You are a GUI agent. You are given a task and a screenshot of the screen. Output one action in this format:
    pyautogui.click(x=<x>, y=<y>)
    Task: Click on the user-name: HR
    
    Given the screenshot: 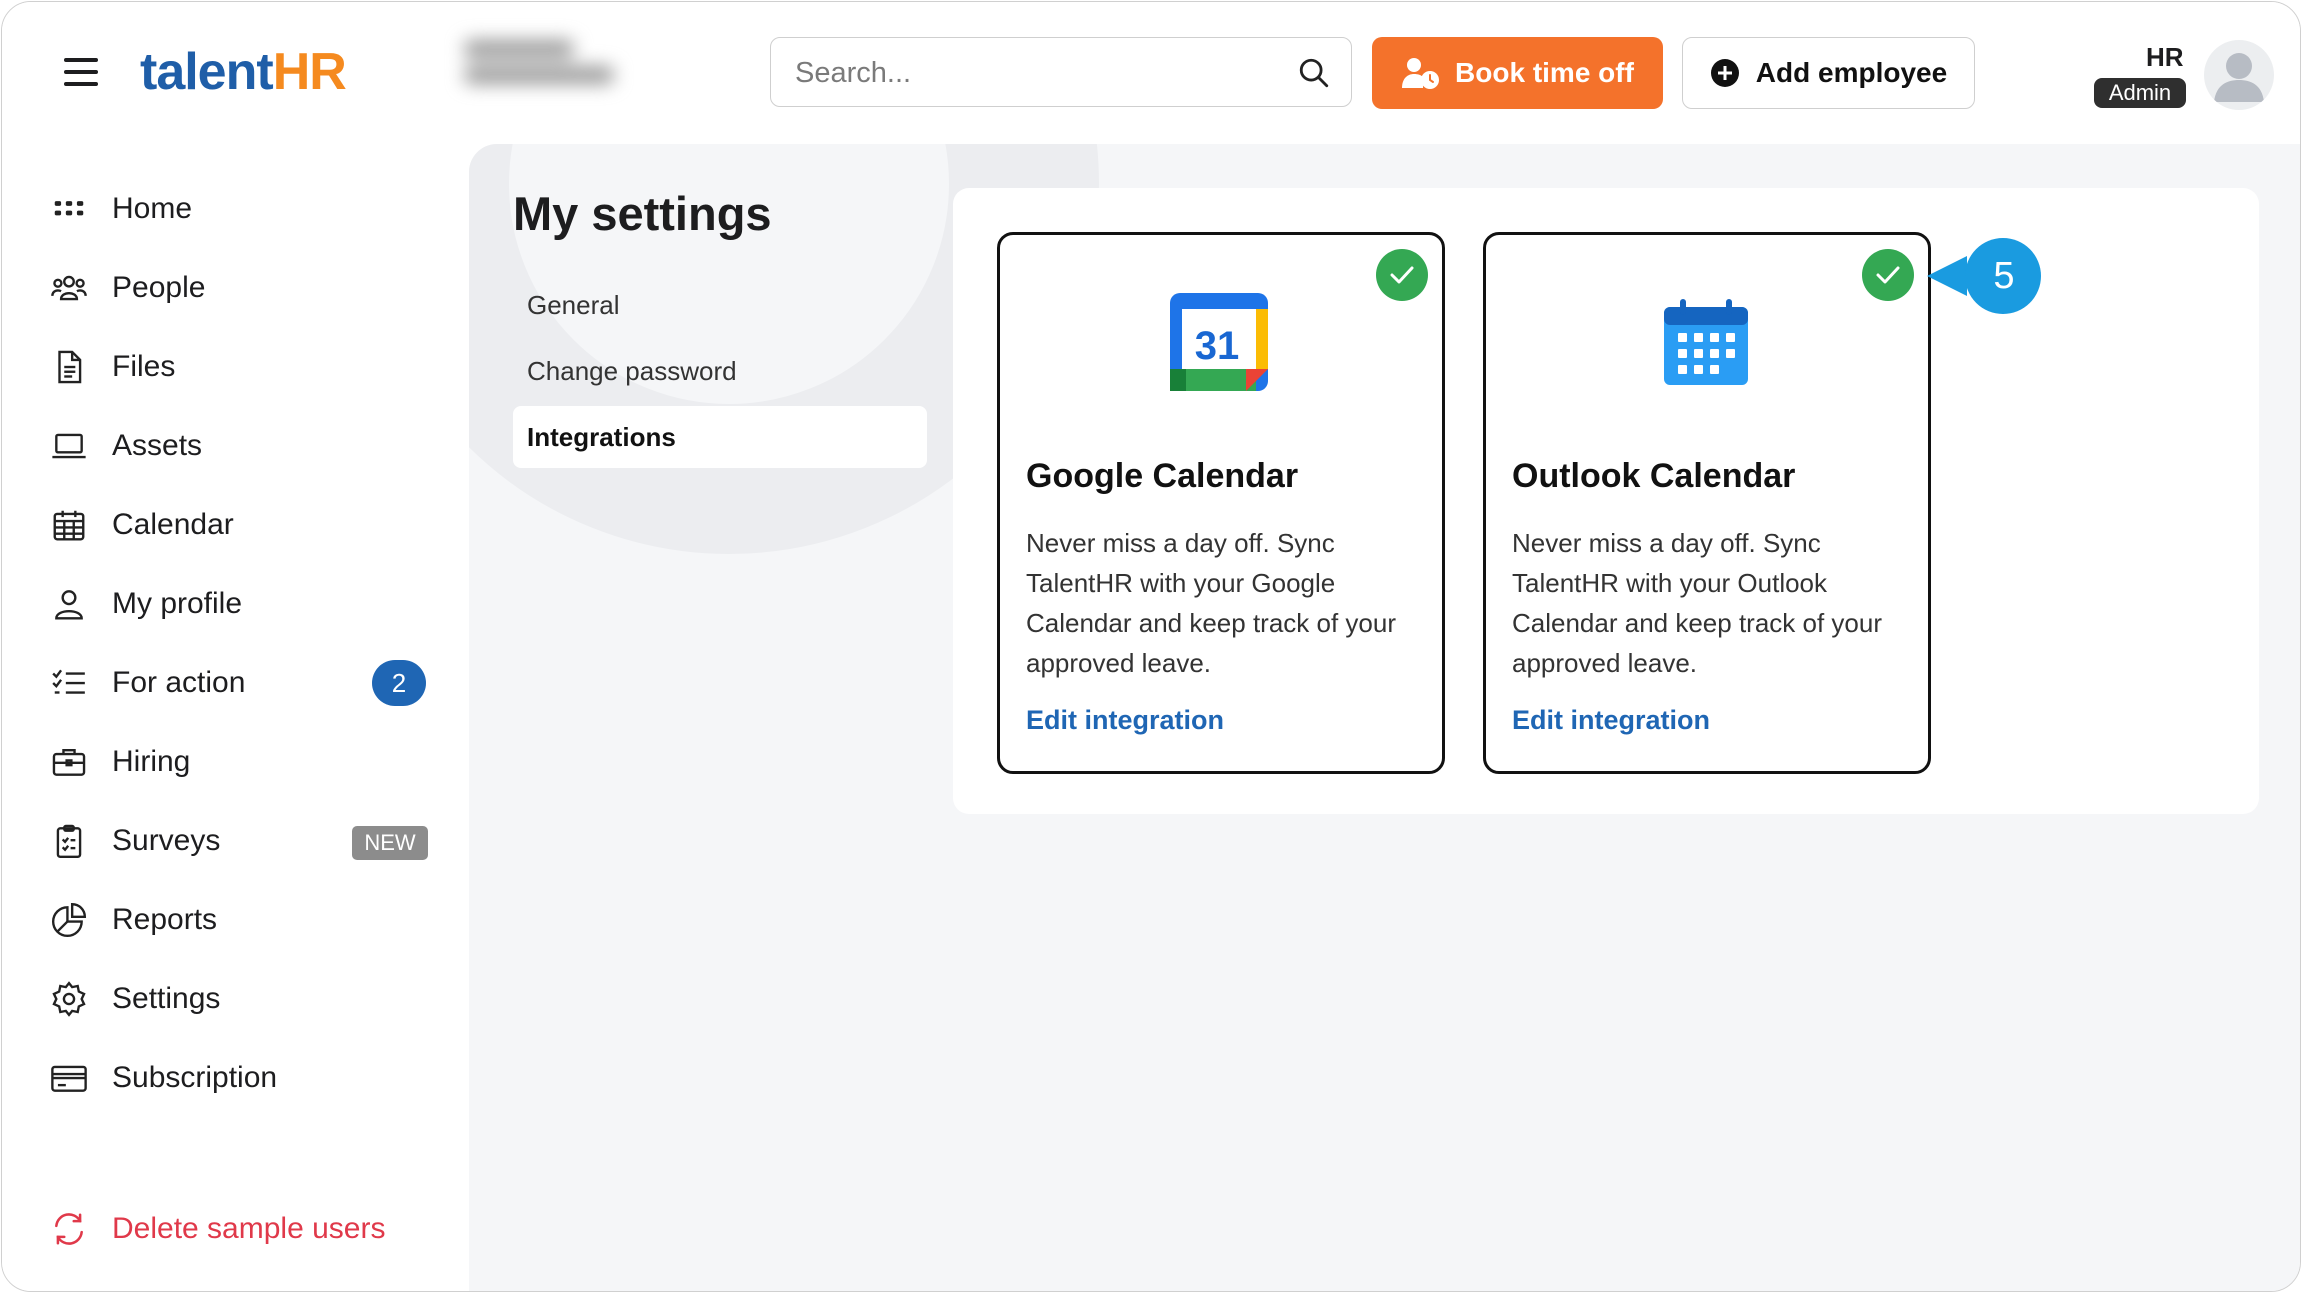 What is the action you would take?
    pyautogui.click(x=2165, y=57)
    